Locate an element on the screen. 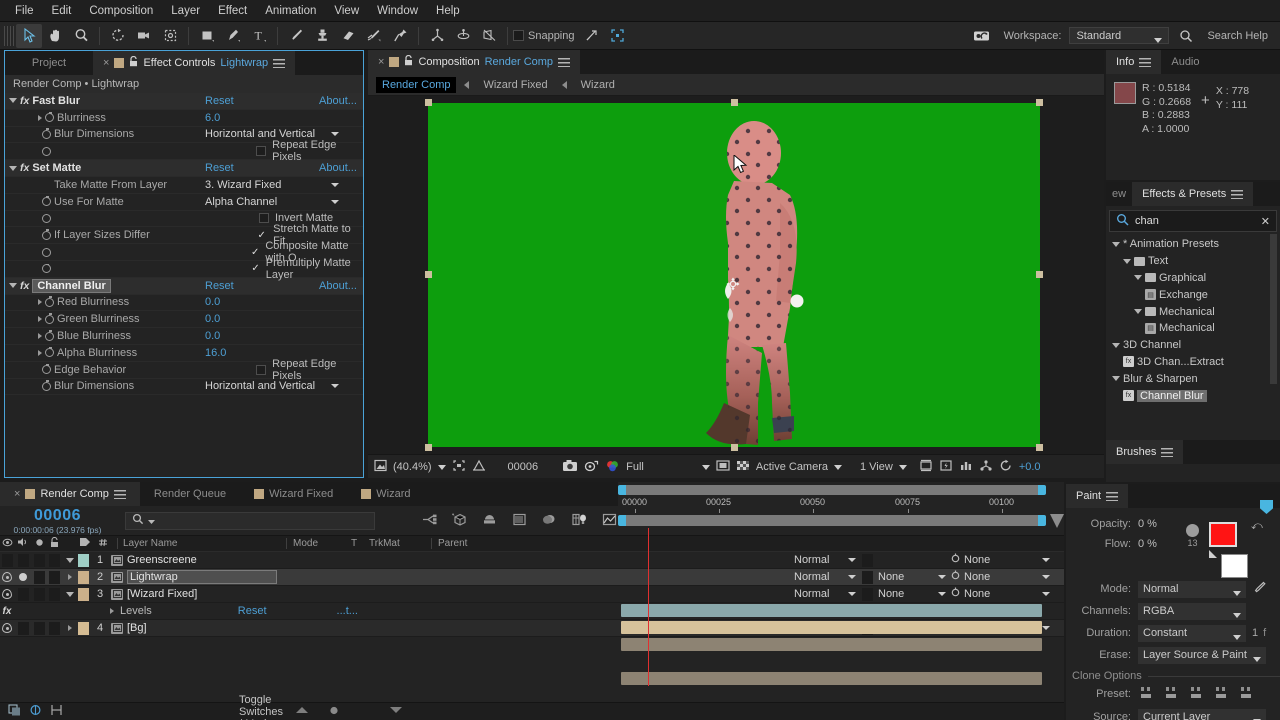 This screenshot has height=720, width=1280. tab-composition: × Composition Render Comp is located at coordinates (474, 62).